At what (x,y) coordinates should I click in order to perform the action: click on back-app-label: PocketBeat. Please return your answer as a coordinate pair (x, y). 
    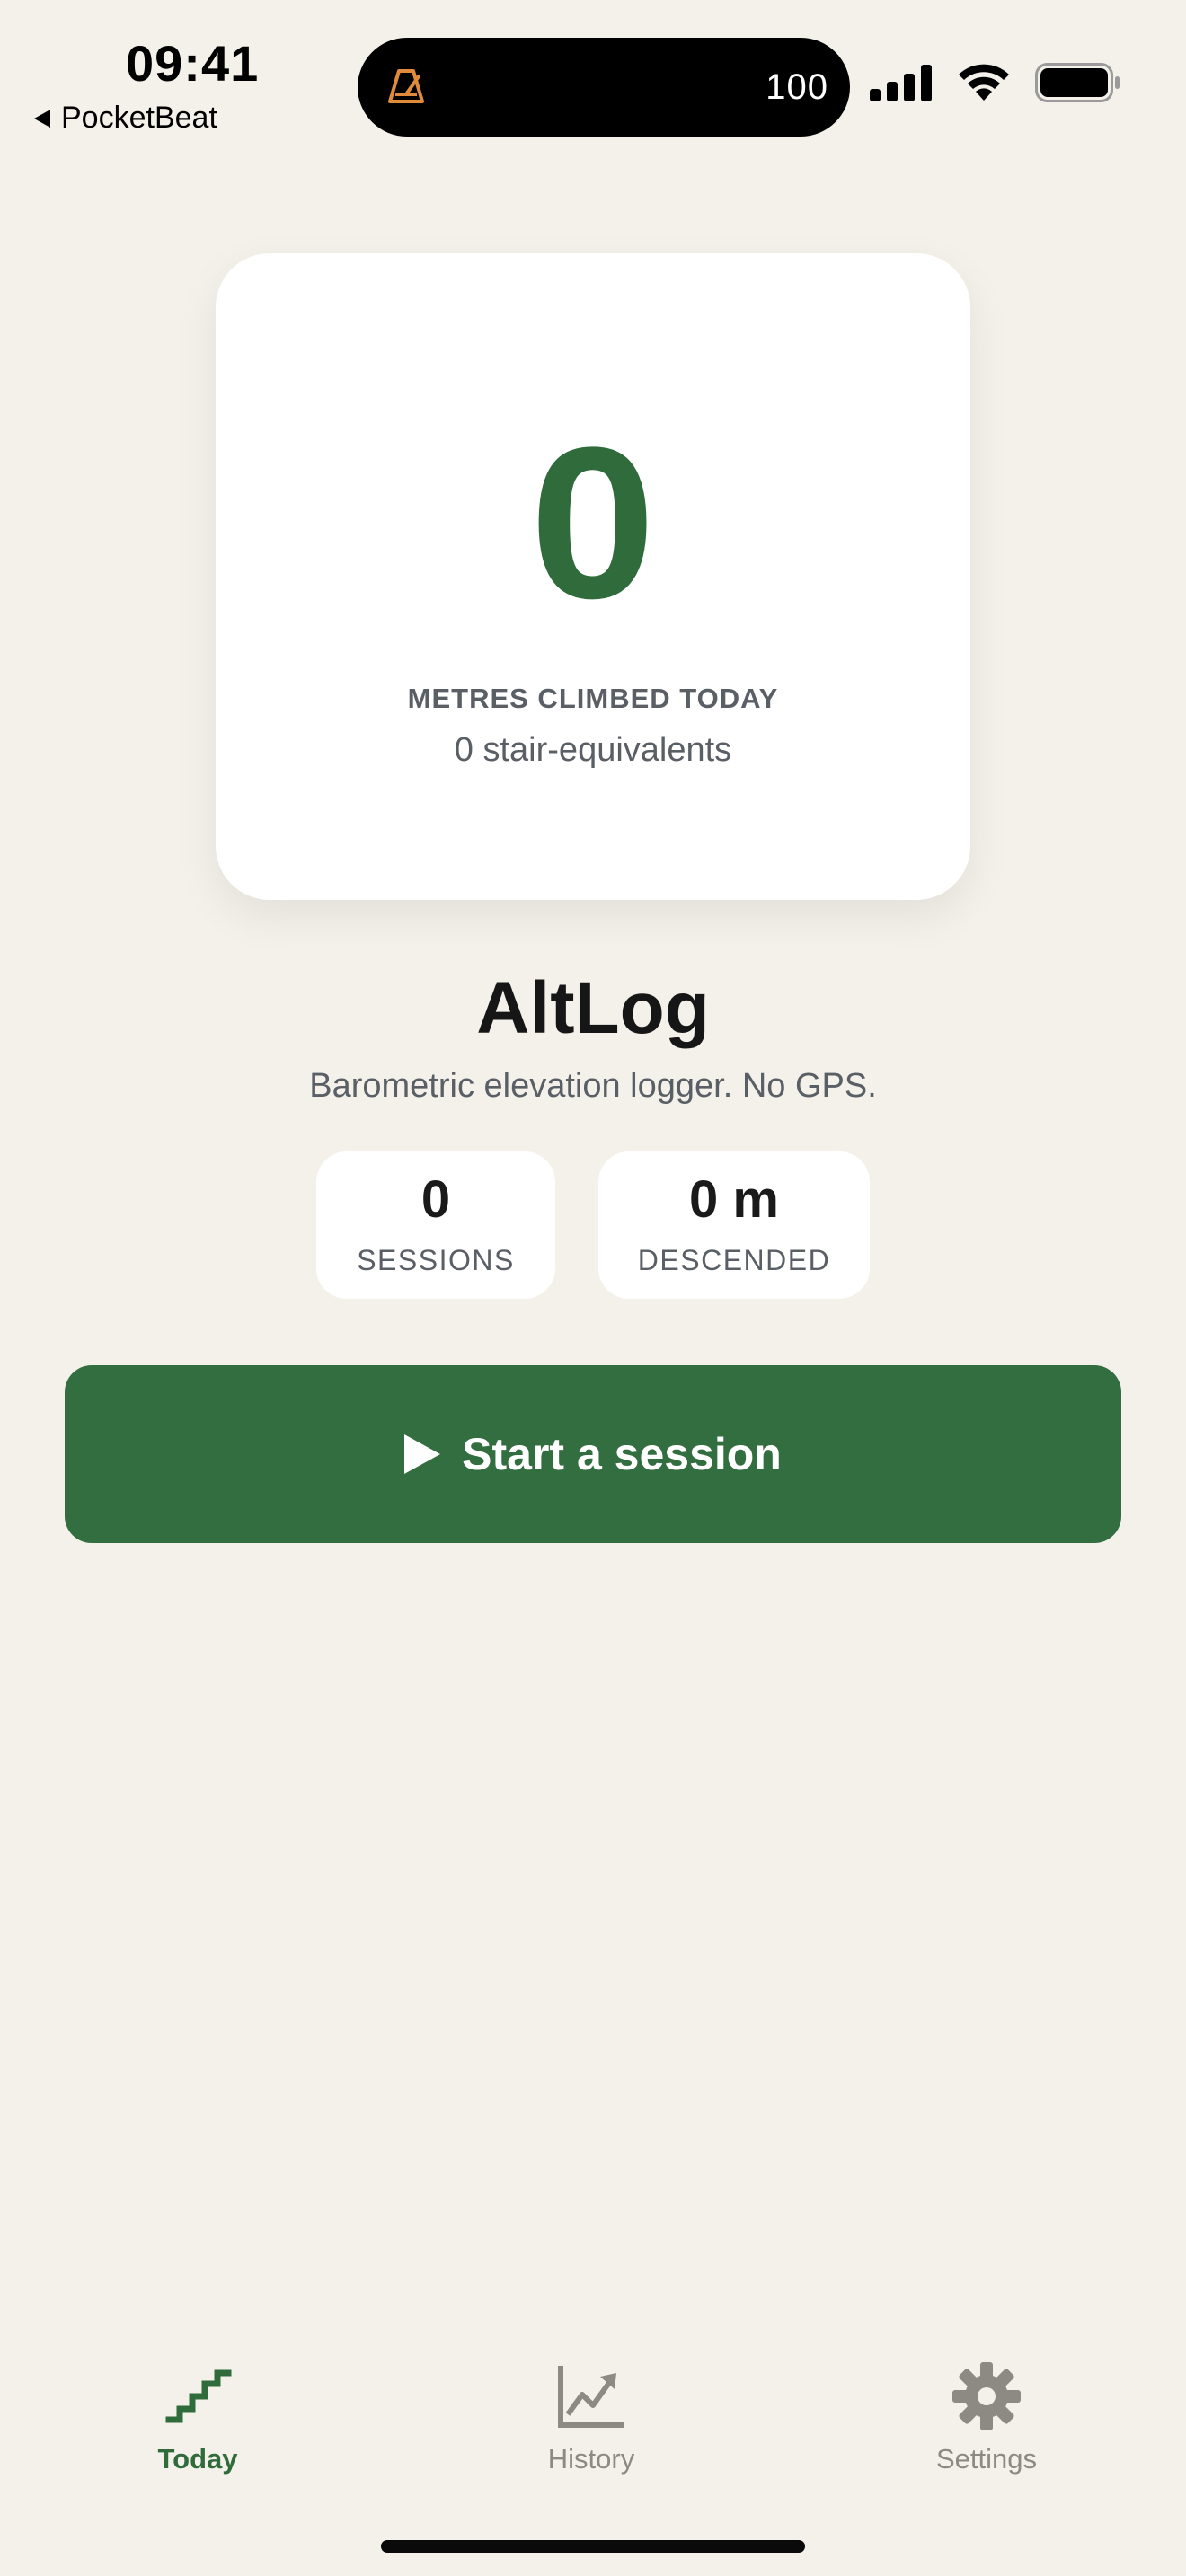
    Looking at the image, I should click on (139, 118).